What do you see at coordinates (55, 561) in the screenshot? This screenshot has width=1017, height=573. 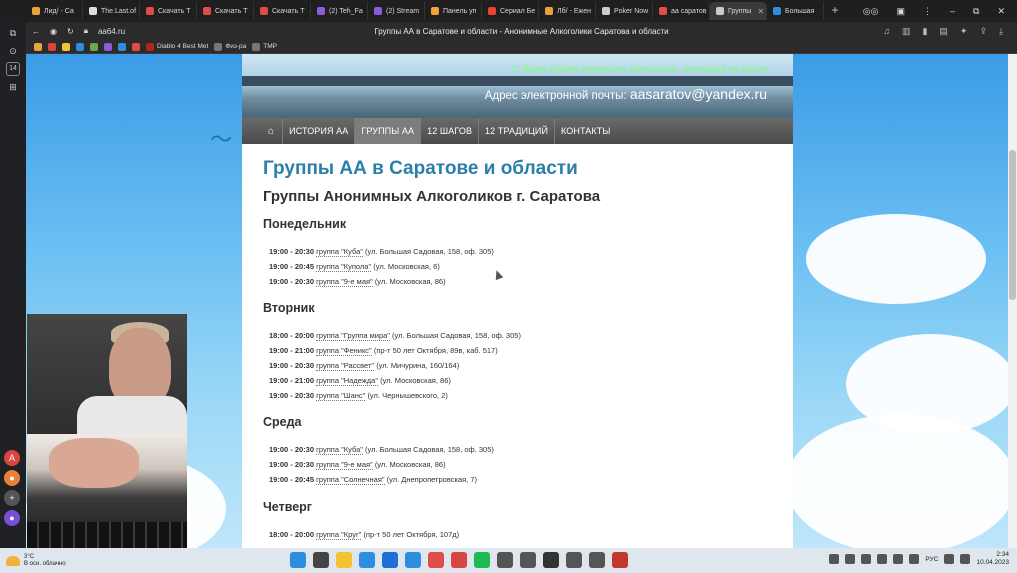 I see `weather-widget: 3°C В осн. облачно` at bounding box center [55, 561].